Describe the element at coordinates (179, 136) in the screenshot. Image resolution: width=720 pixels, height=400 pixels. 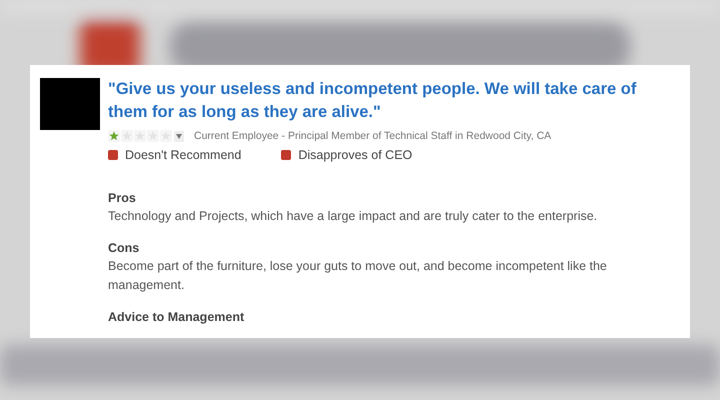
I see `caret-icon` at that location.